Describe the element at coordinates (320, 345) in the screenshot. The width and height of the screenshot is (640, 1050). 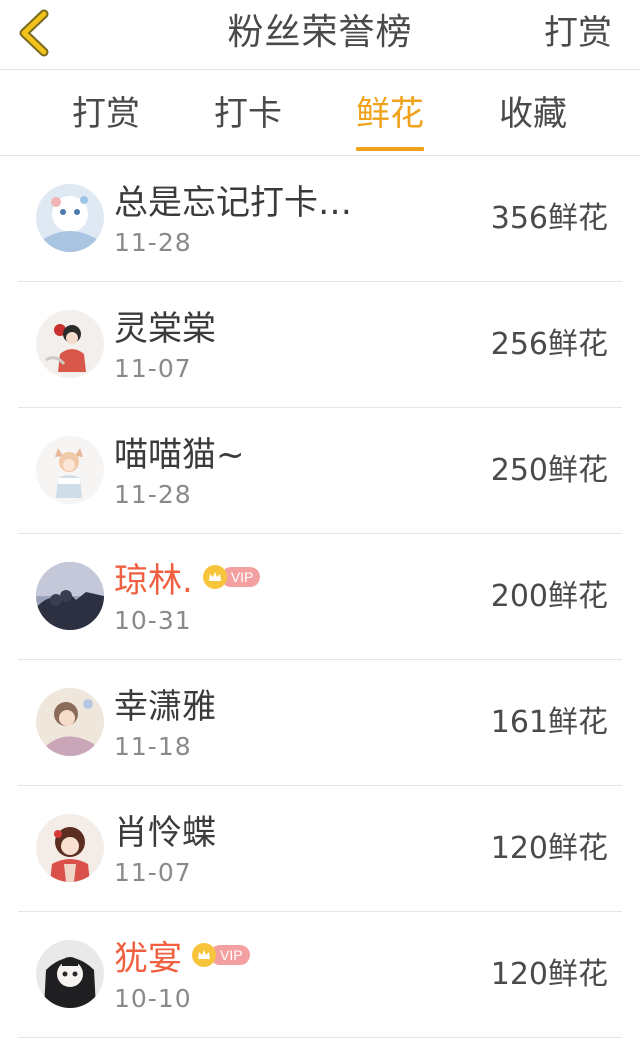
I see `list-item: 灵棠棠 11-07 256鲜花` at that location.